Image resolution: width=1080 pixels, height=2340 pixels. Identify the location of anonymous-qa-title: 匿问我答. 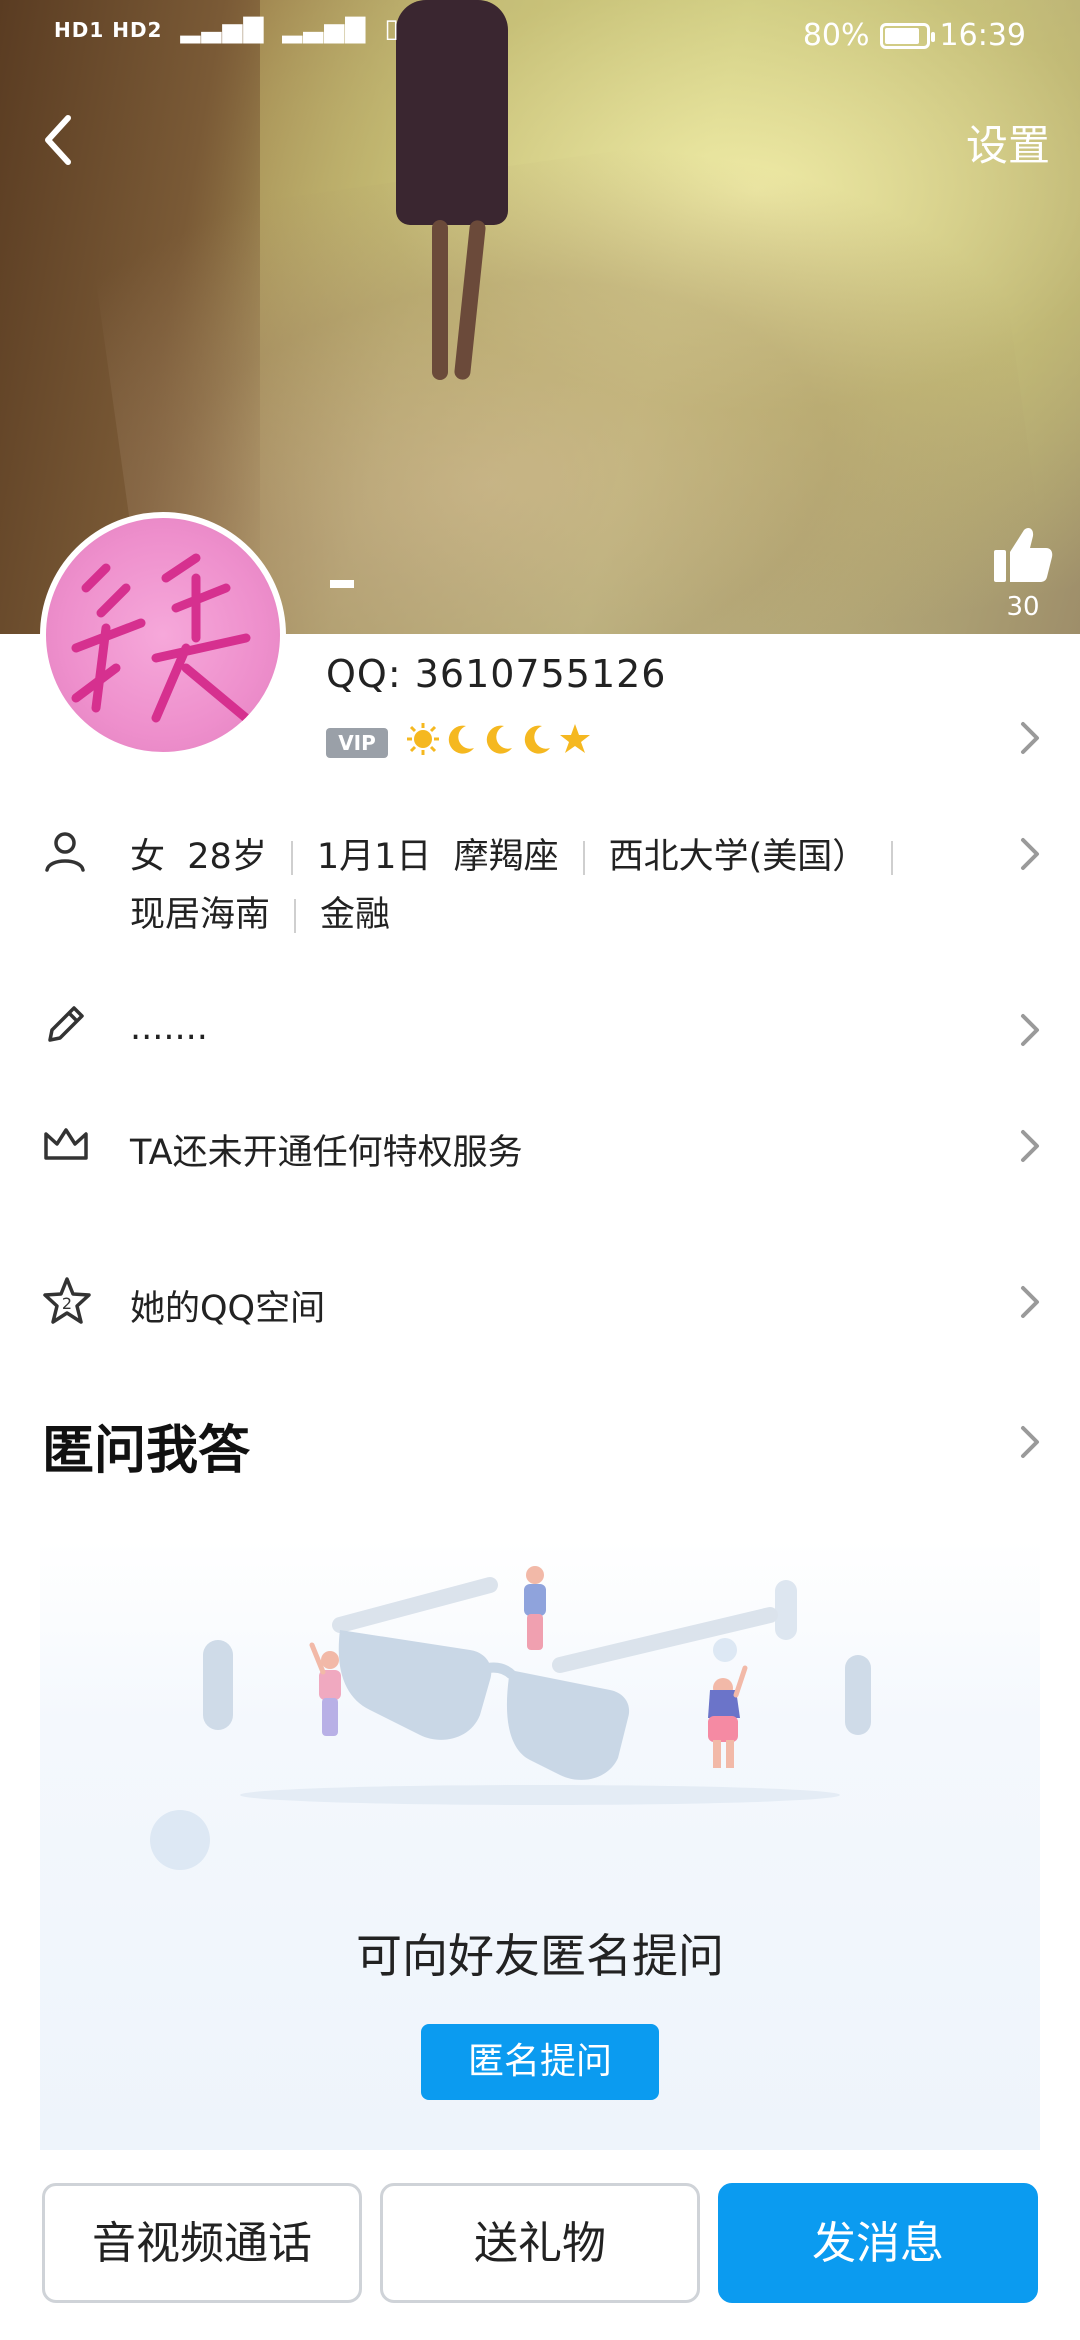
(146, 1445).